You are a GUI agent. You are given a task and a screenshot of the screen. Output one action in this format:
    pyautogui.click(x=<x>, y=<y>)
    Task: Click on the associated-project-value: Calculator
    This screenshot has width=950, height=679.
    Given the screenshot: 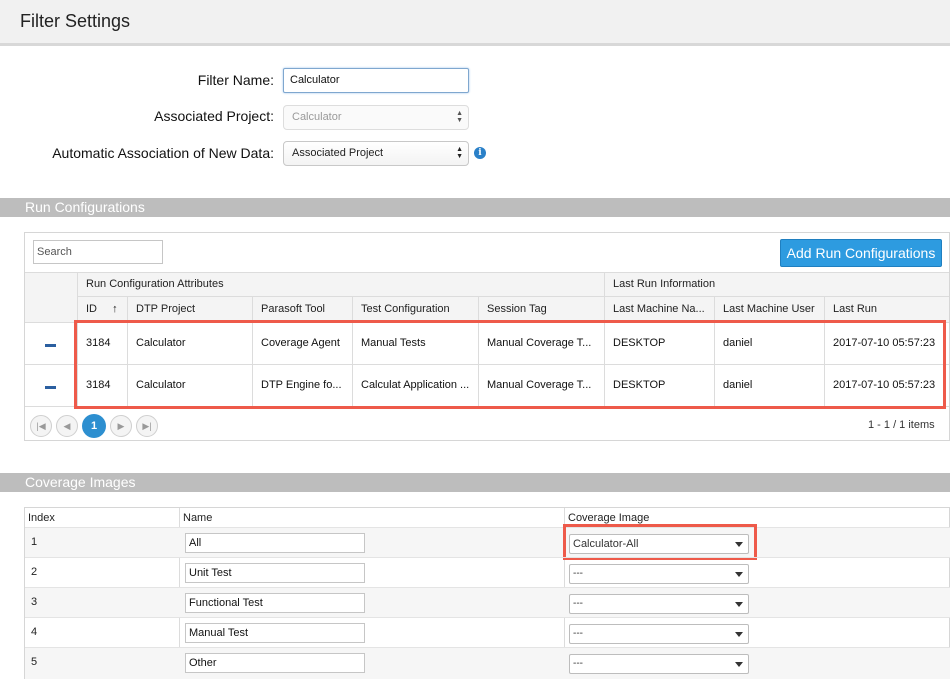 What is the action you would take?
    pyautogui.click(x=317, y=117)
    